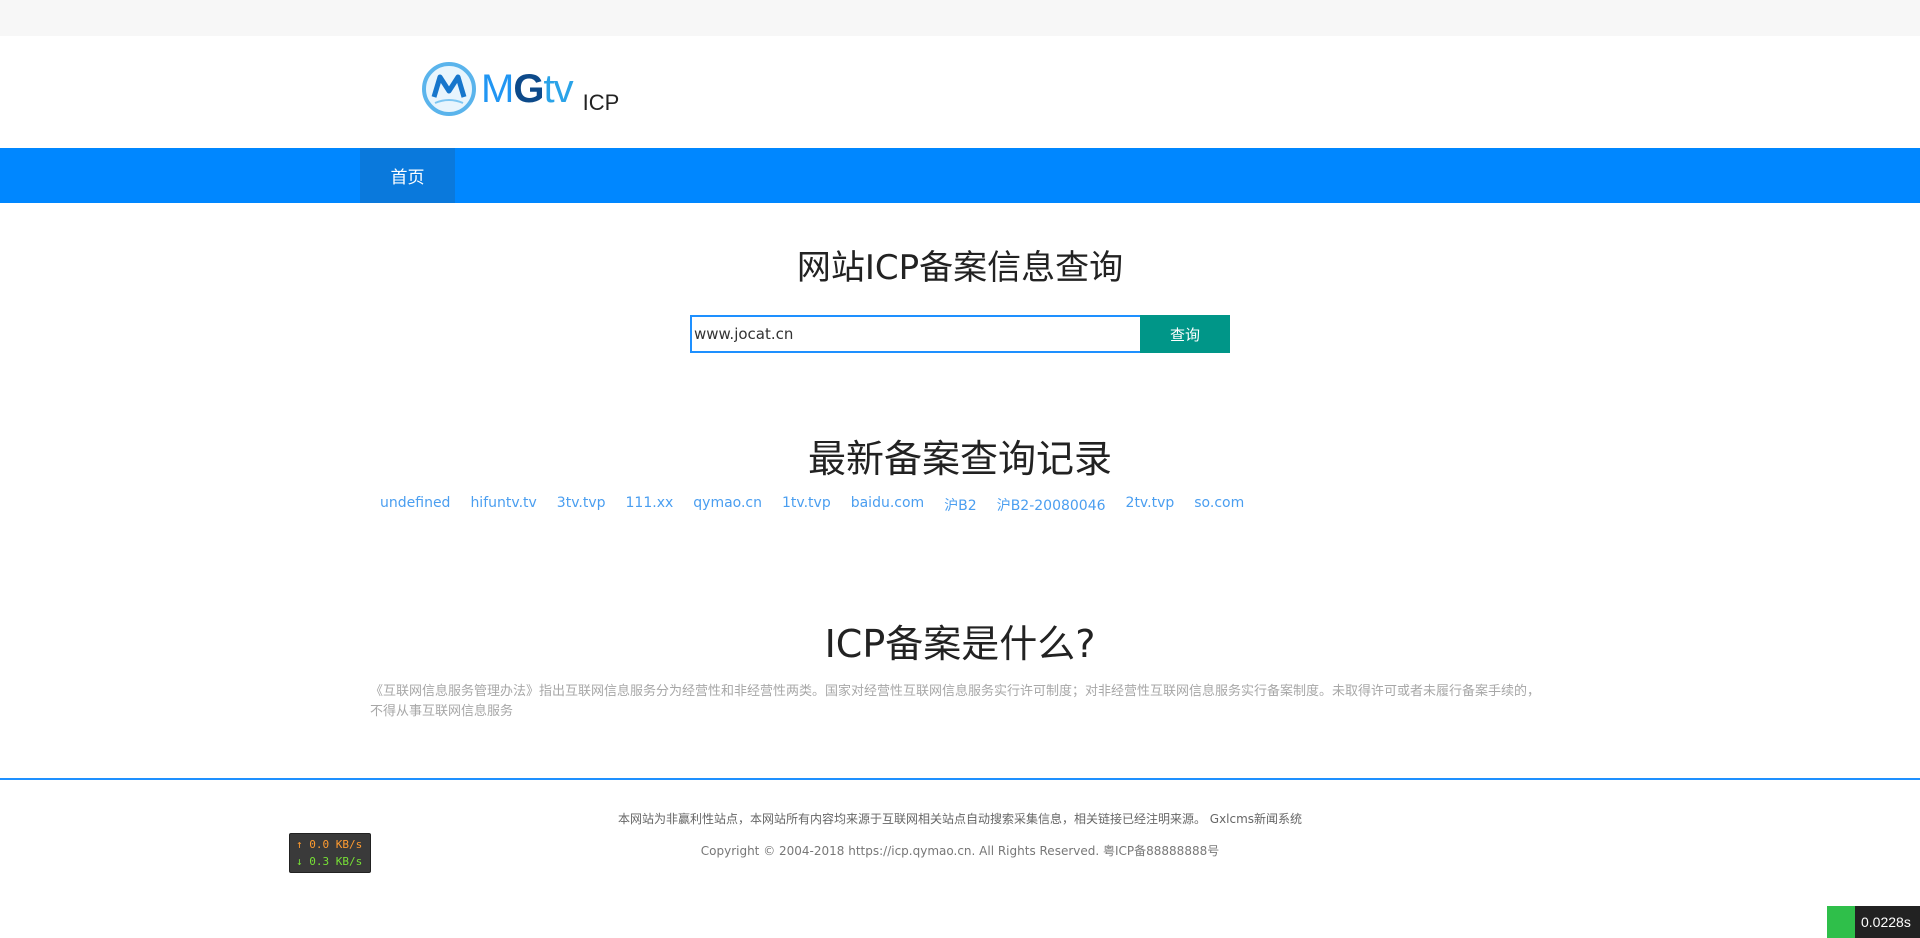  What do you see at coordinates (959, 459) in the screenshot?
I see `recent-title: 最新备案查询记录` at bounding box center [959, 459].